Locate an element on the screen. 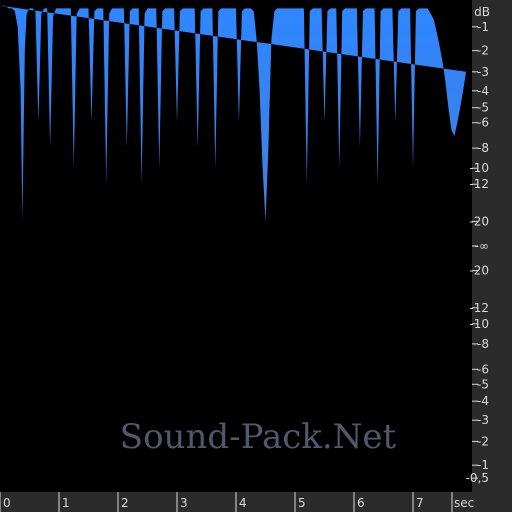 The height and width of the screenshot is (512, 512). watermark-text: Sound-Pack.Net is located at coordinates (258, 437).